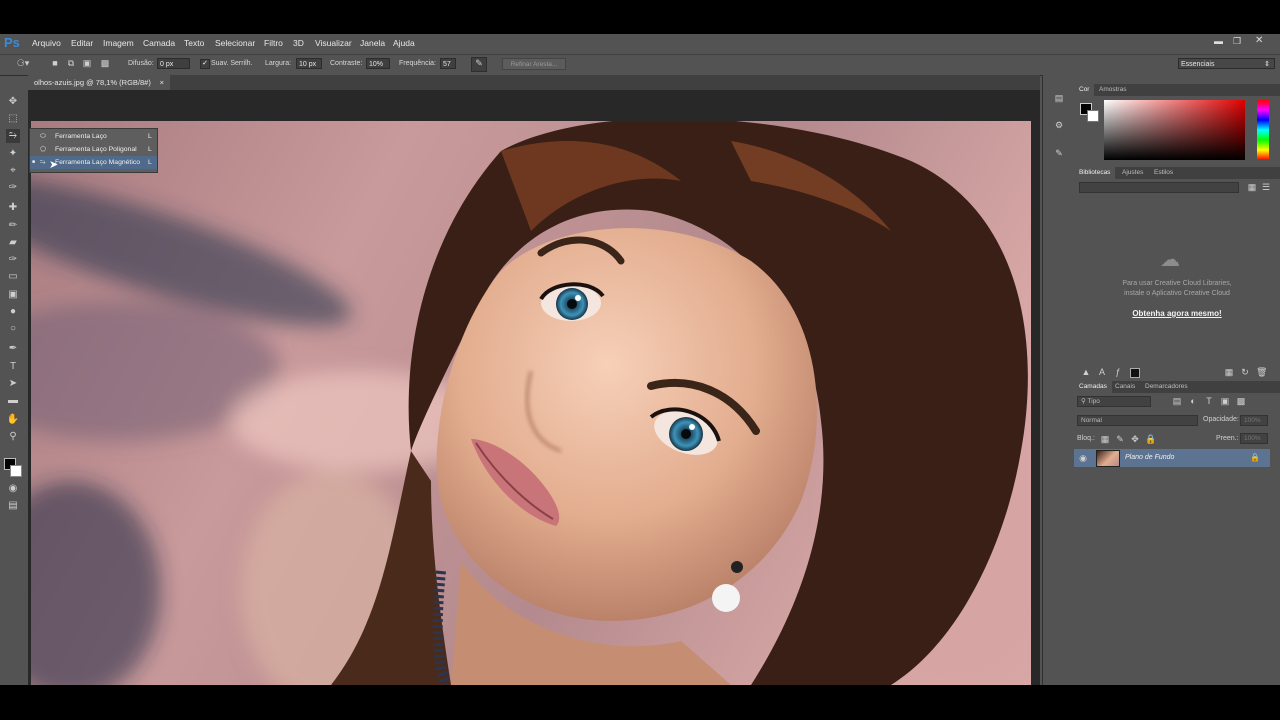  I want to click on tab-cor: Cor, so click(1084, 90).